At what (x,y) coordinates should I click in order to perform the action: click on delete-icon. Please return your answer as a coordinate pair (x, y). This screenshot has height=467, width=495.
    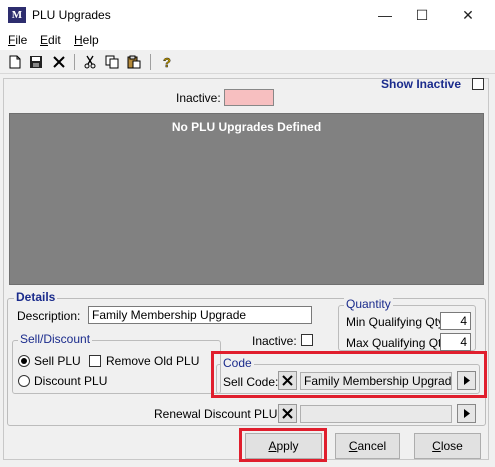
    Looking at the image, I should click on (59, 62).